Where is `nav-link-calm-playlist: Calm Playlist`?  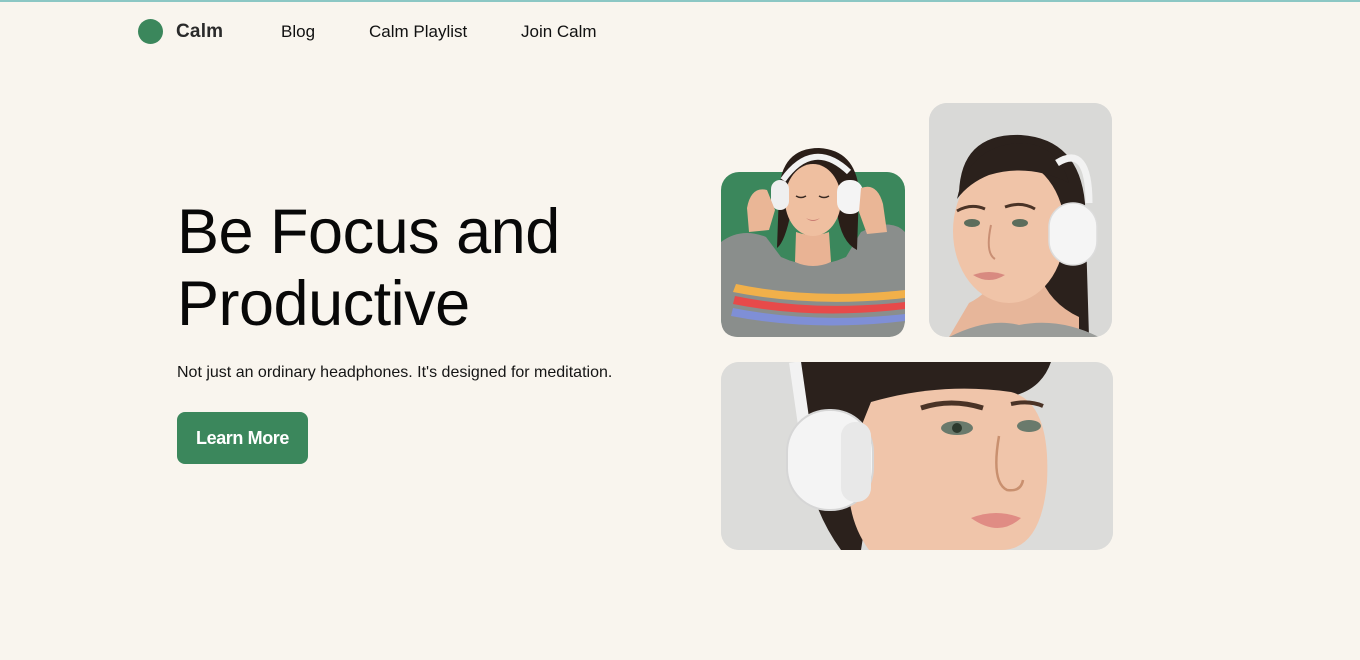
nav-link-calm-playlist: Calm Playlist is located at coordinates (418, 32).